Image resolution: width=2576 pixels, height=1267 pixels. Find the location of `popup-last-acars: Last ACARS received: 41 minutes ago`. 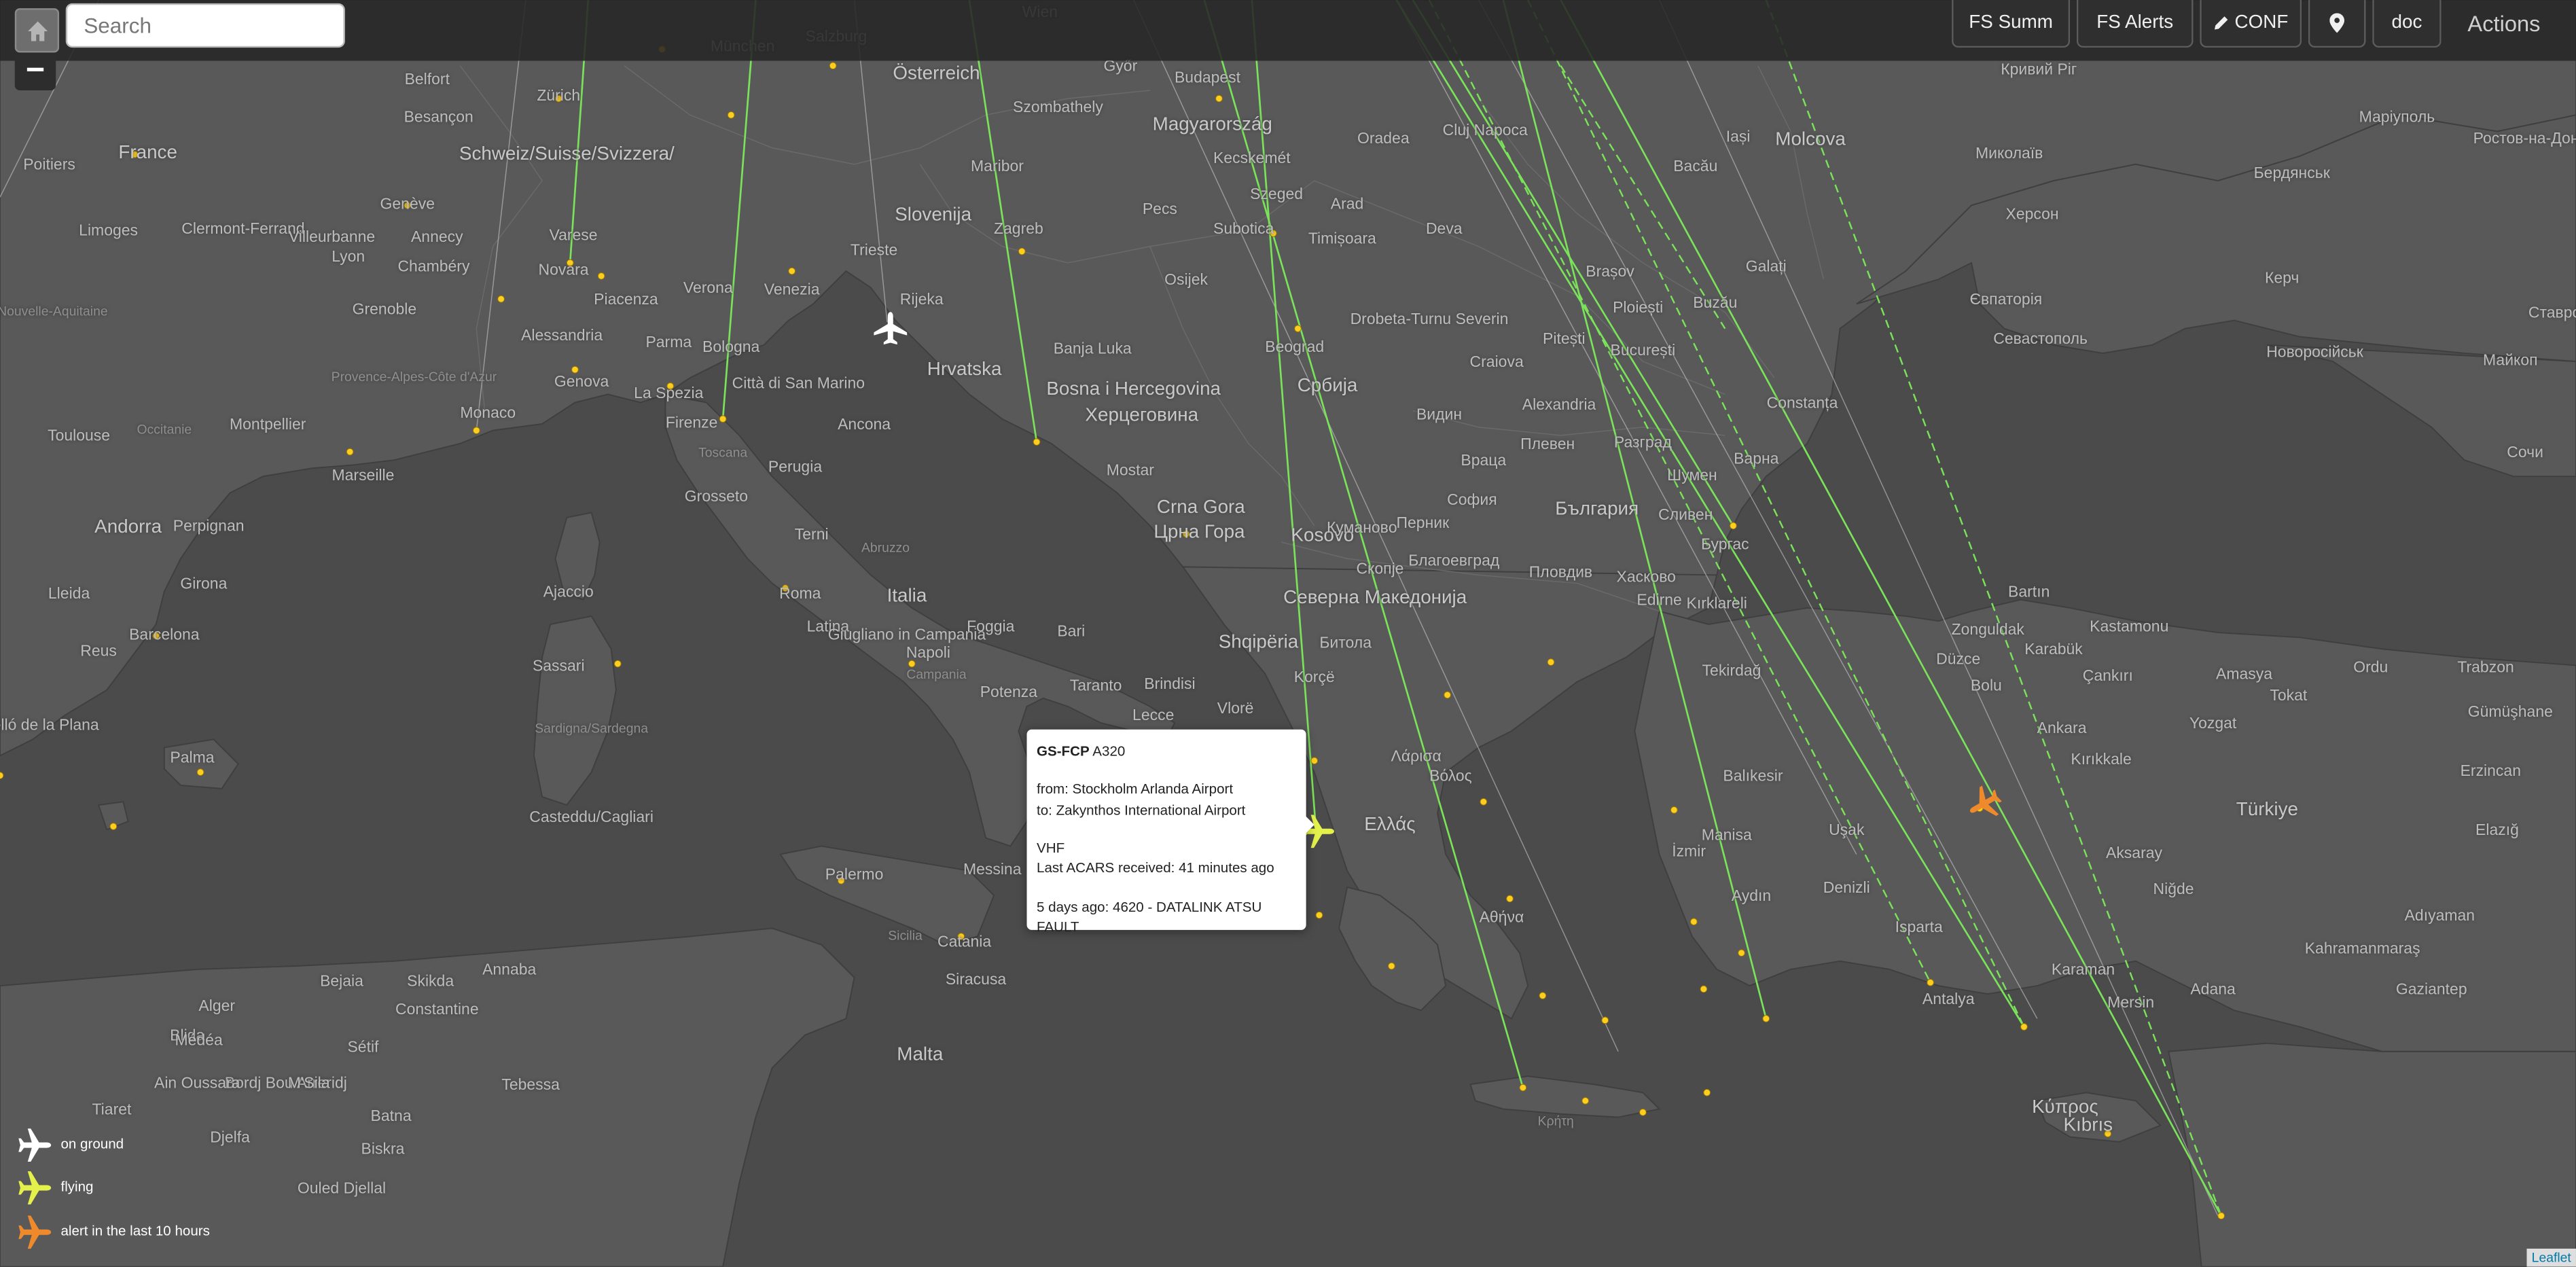

popup-last-acars: Last ACARS received: 41 minutes ago is located at coordinates (1155, 867).